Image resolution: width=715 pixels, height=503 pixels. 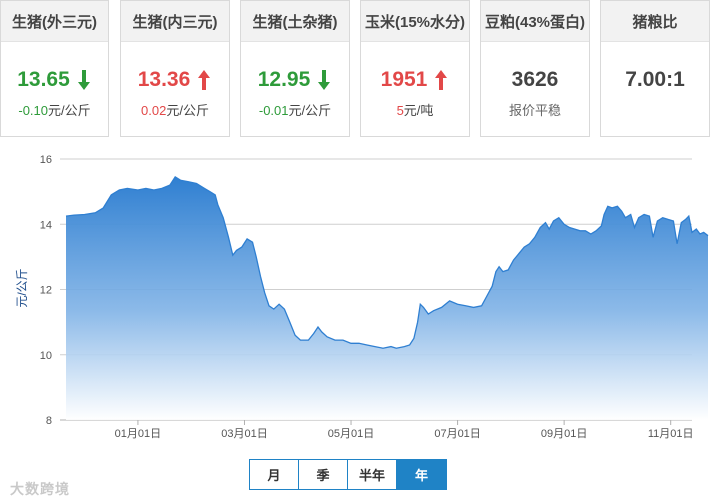 I want to click on x-tick-label: 03月01日, so click(x=244, y=434).